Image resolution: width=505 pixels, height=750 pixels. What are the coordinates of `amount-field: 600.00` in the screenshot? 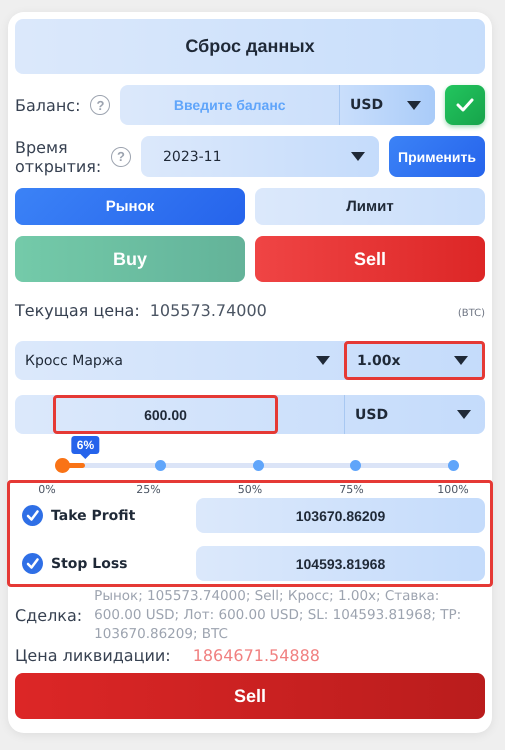 It's located at (165, 414).